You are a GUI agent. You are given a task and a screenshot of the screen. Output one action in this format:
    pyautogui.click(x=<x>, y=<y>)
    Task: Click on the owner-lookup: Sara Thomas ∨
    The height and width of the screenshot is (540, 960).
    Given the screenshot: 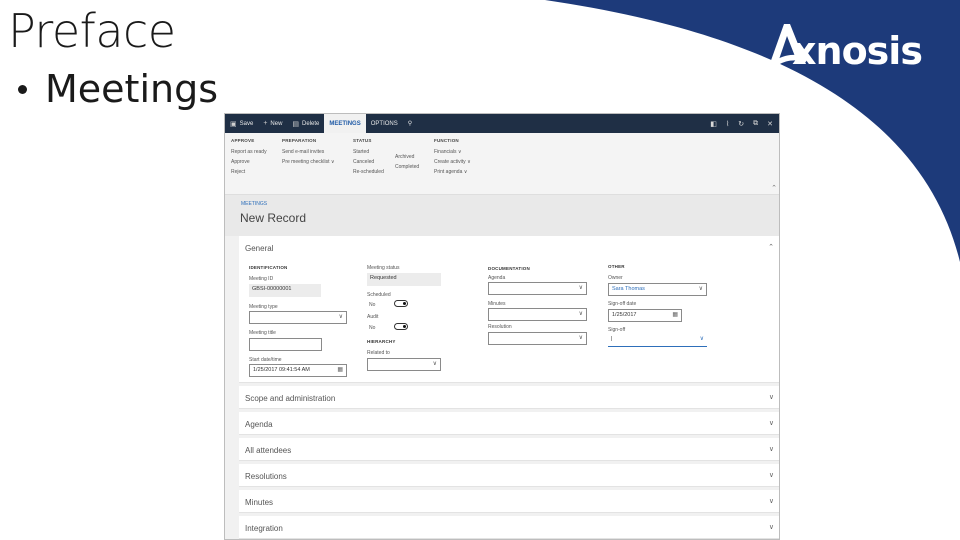 What is the action you would take?
    pyautogui.click(x=657, y=289)
    